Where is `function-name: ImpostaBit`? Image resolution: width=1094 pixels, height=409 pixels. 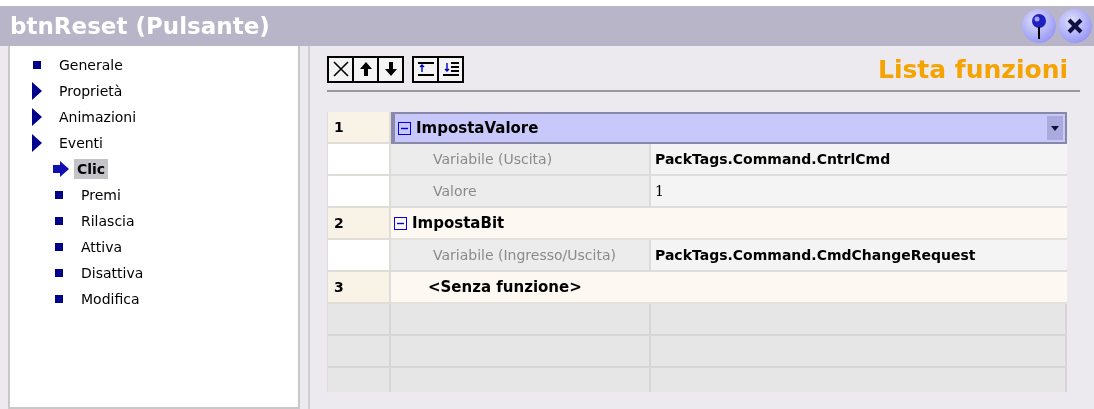 function-name: ImpostaBit is located at coordinates (458, 223).